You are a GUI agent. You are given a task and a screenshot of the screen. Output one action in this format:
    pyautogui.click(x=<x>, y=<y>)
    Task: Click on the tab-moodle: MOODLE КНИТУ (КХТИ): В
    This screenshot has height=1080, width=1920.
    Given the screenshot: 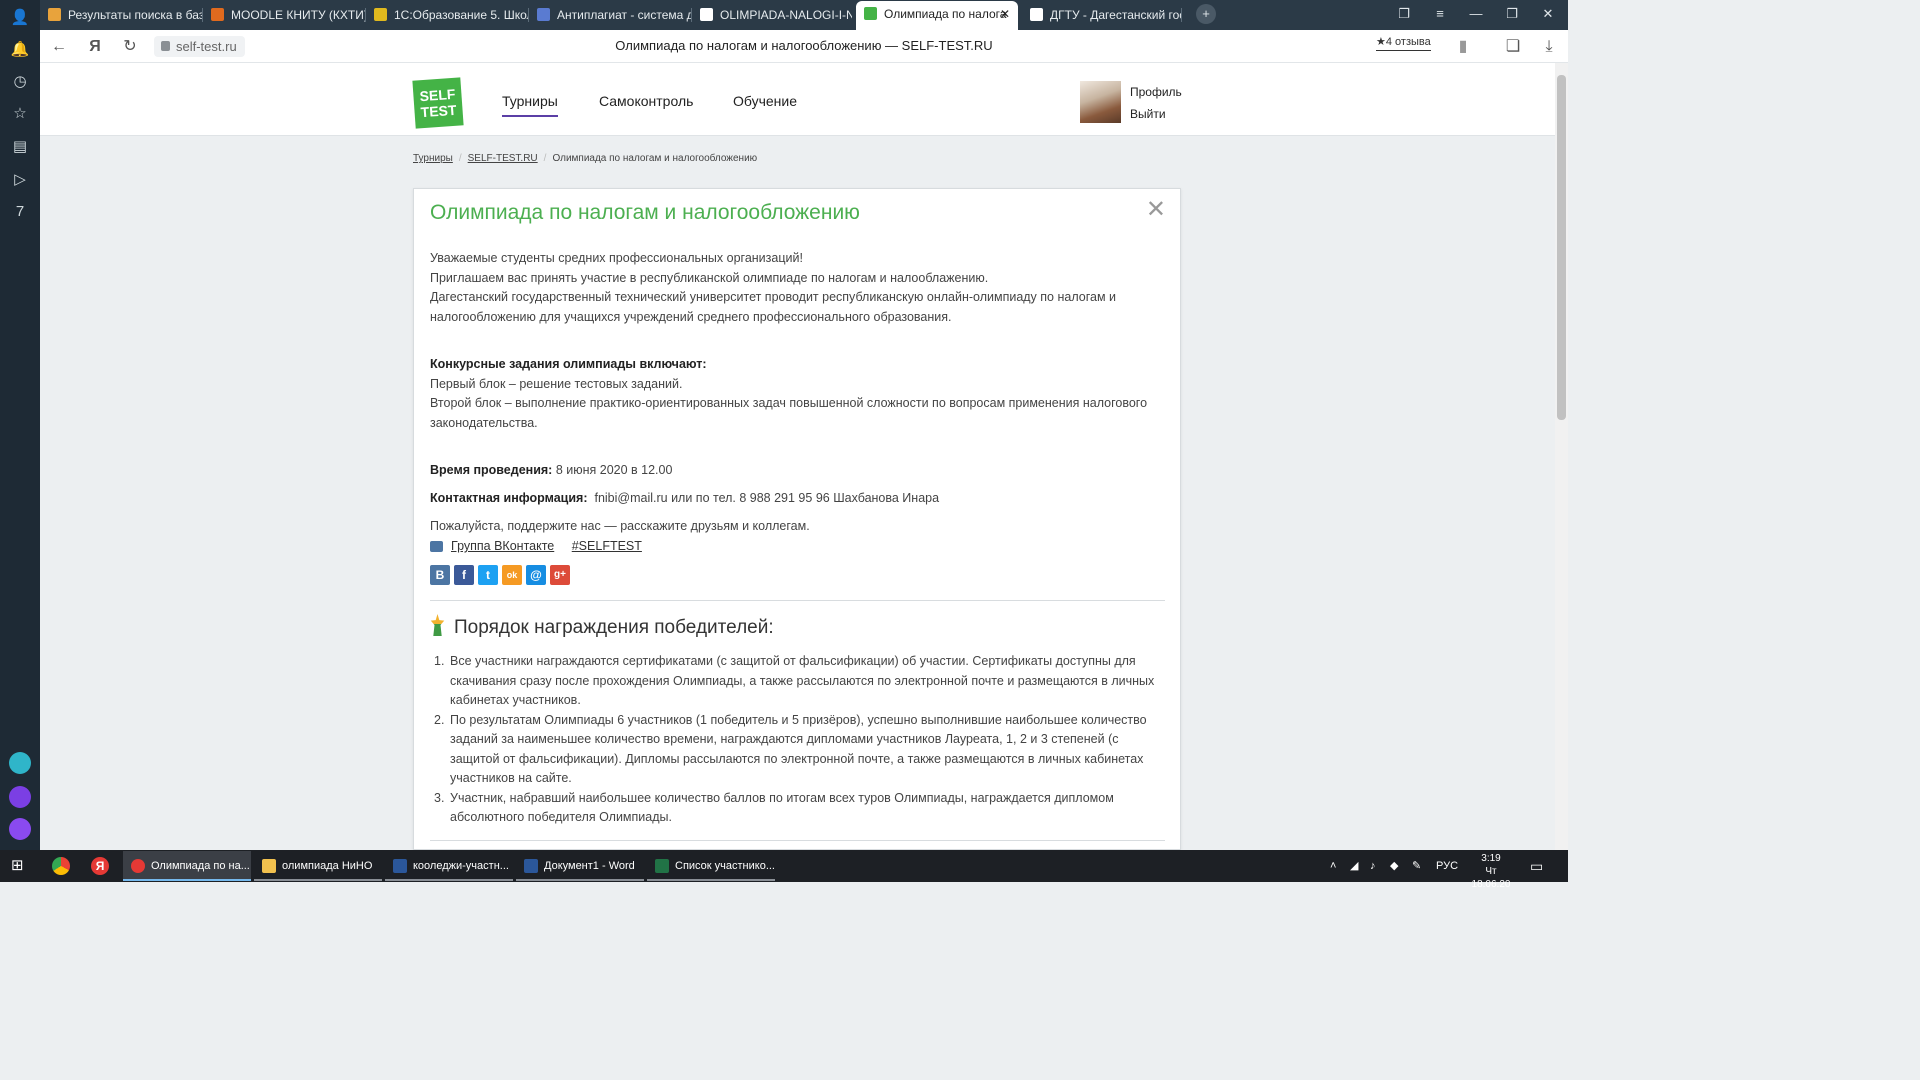 What is the action you would take?
    pyautogui.click(x=284, y=15)
    